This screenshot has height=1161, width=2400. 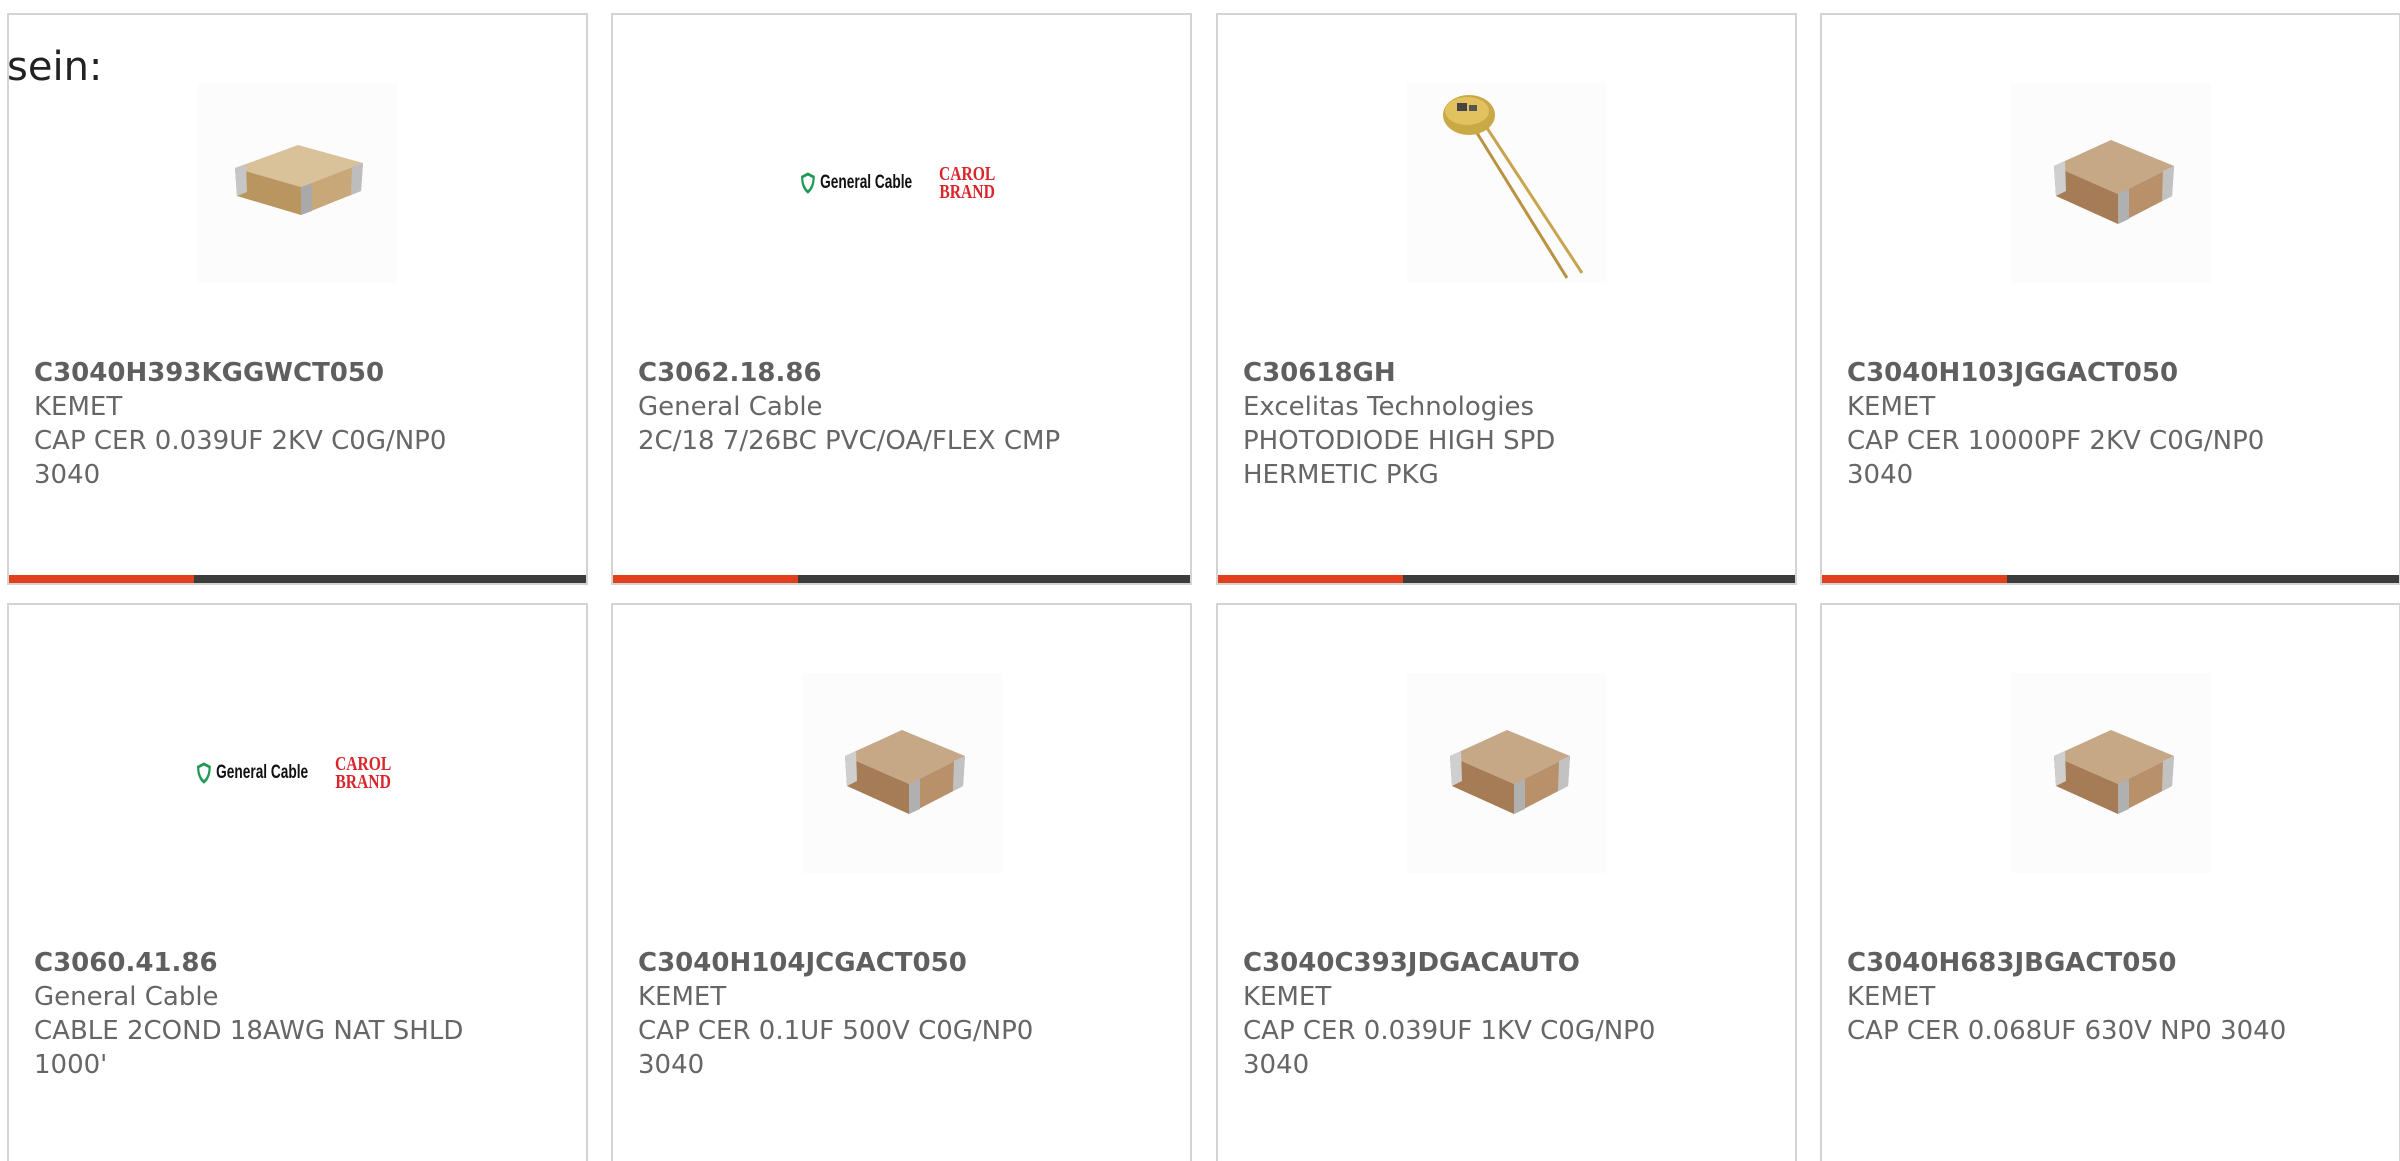 I want to click on manufacturer: Excelitas Technologies, so click(x=1389, y=407).